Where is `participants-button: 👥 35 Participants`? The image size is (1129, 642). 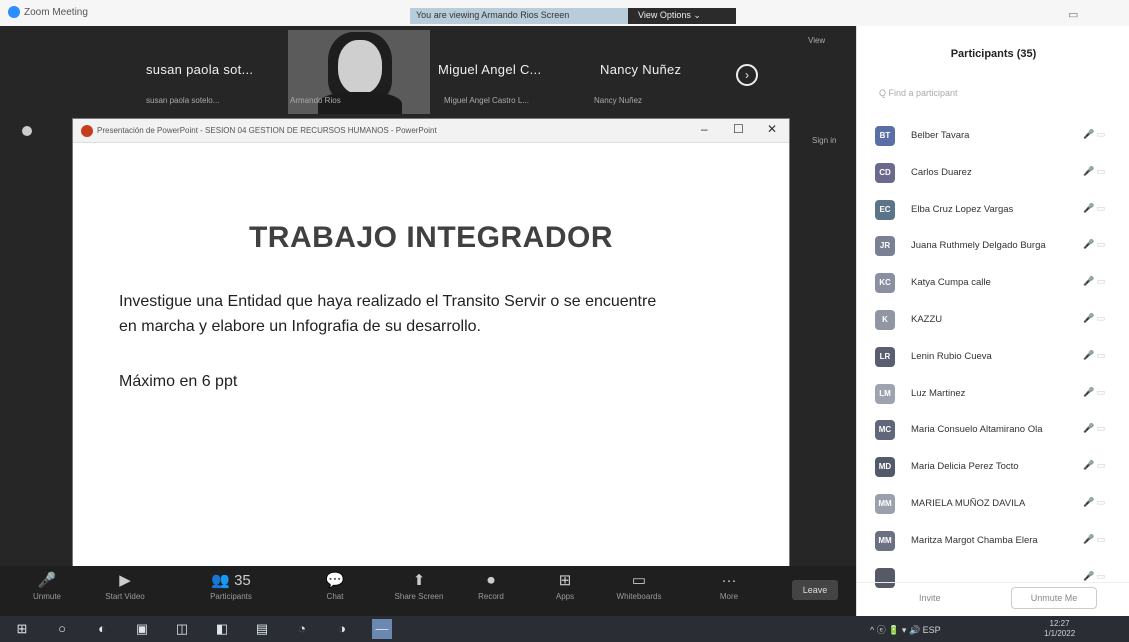 participants-button: 👥 35 Participants is located at coordinates (231, 585).